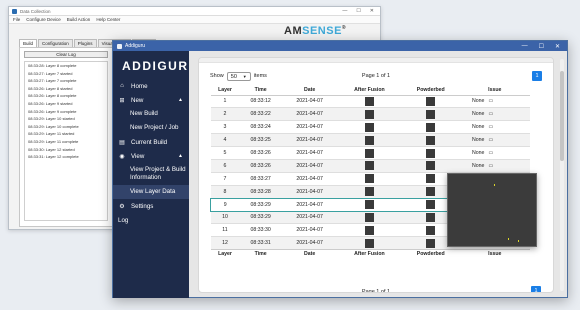 This screenshot has width=580, height=310. Describe the element at coordinates (562, 116) in the screenshot. I see `scrollbar-thumb` at that location.